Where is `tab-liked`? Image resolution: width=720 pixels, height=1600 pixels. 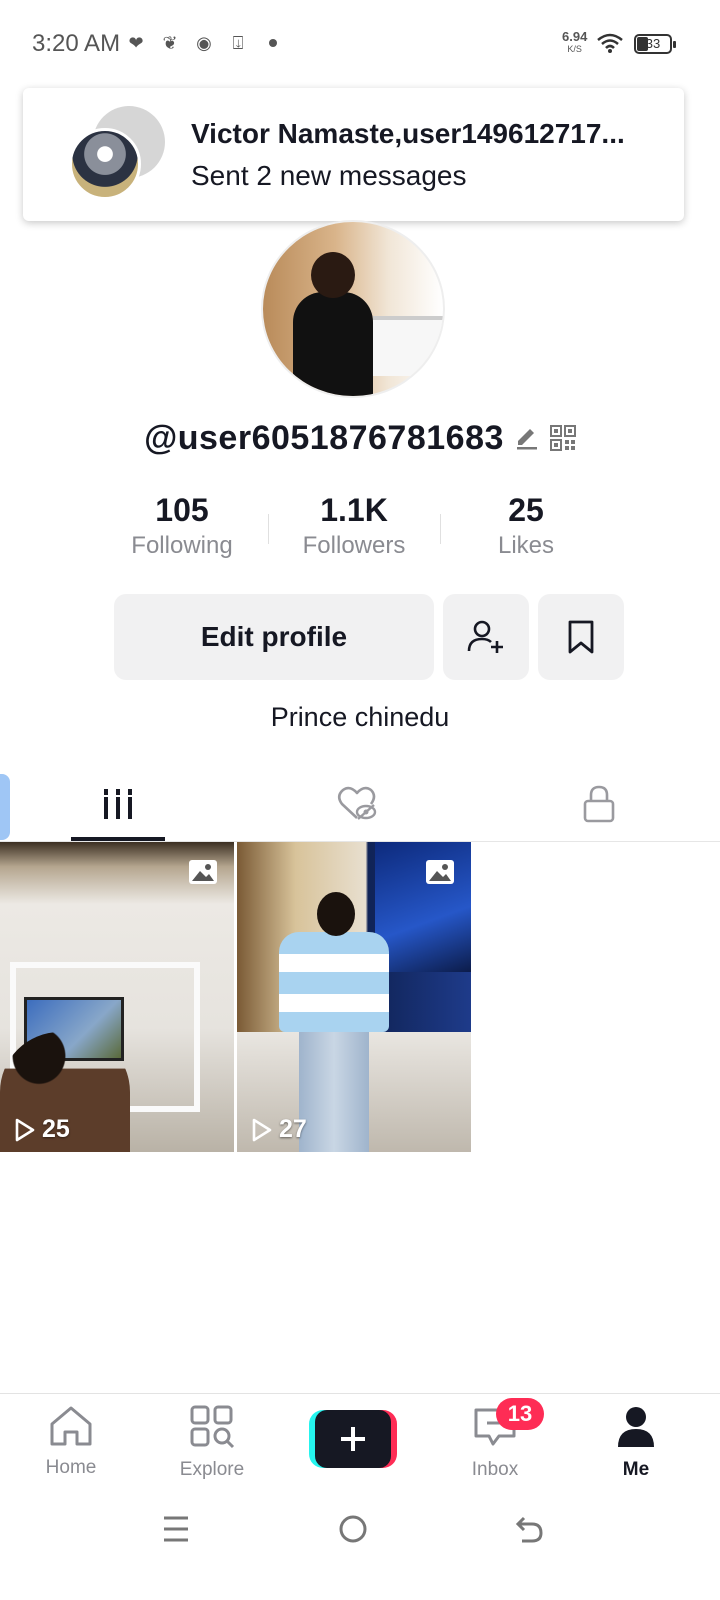 tab-liked is located at coordinates (357, 803).